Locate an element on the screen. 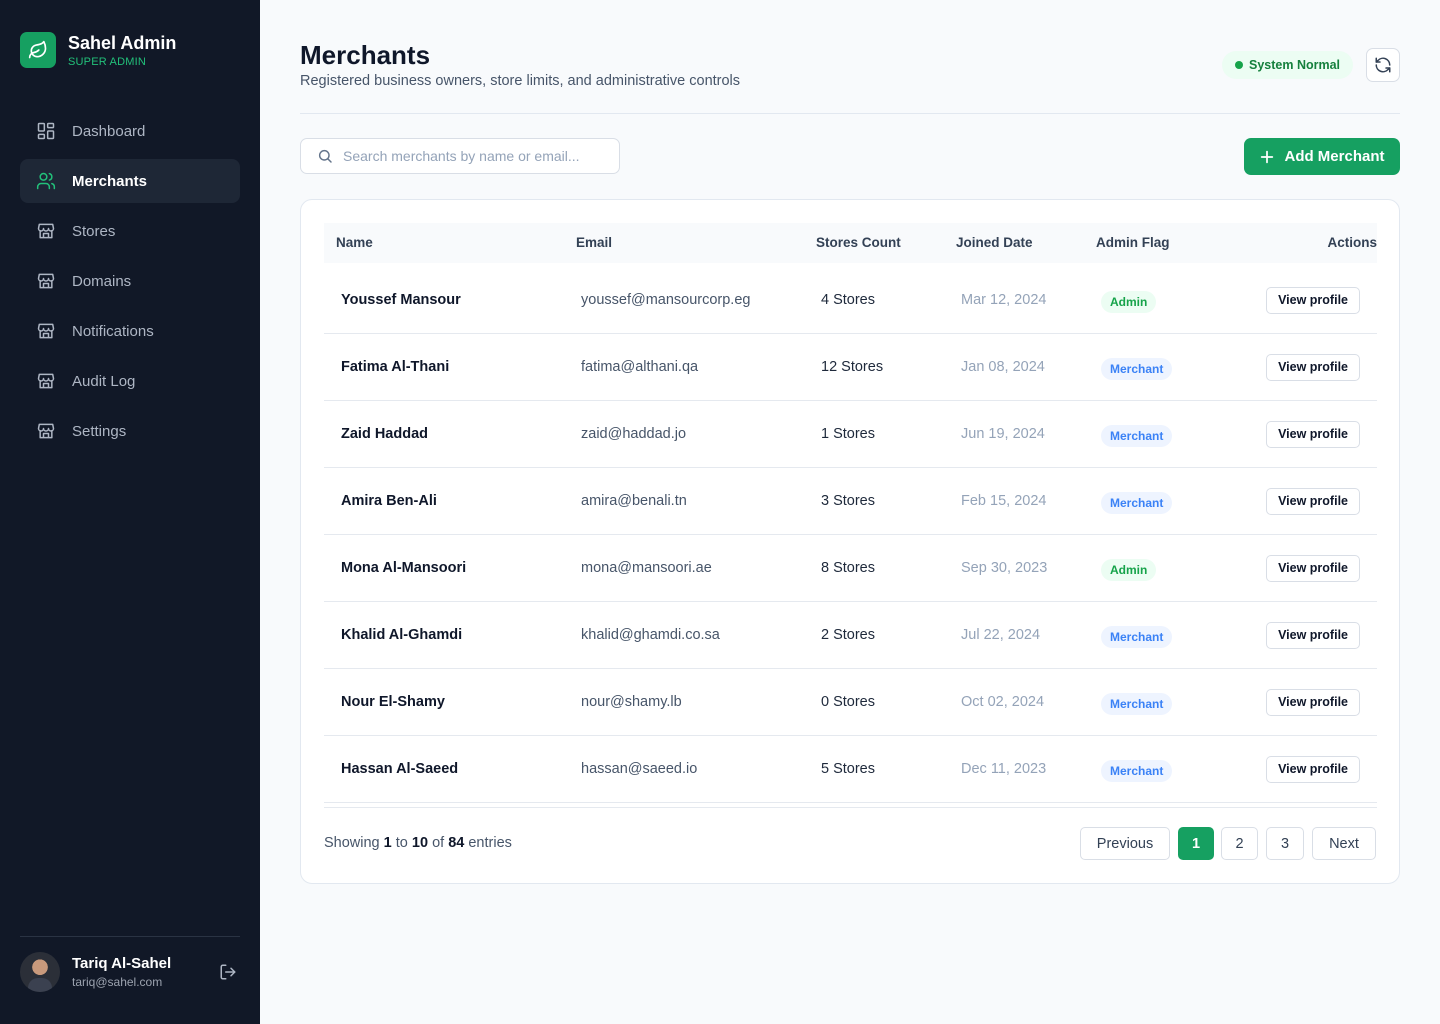  users-icon is located at coordinates (46, 181).